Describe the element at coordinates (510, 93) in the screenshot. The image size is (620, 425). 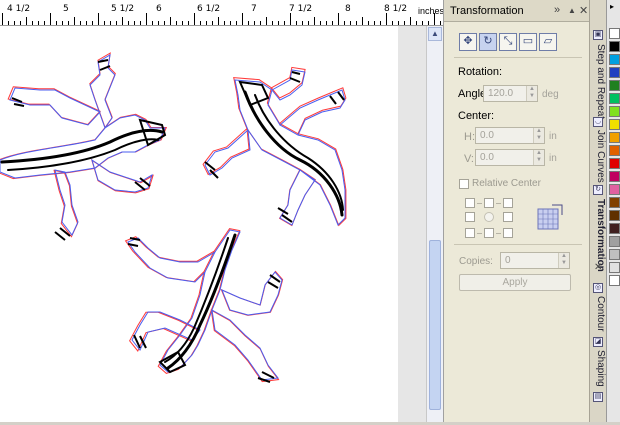
I see `angle-input: 120.0 ▲ ▼` at that location.